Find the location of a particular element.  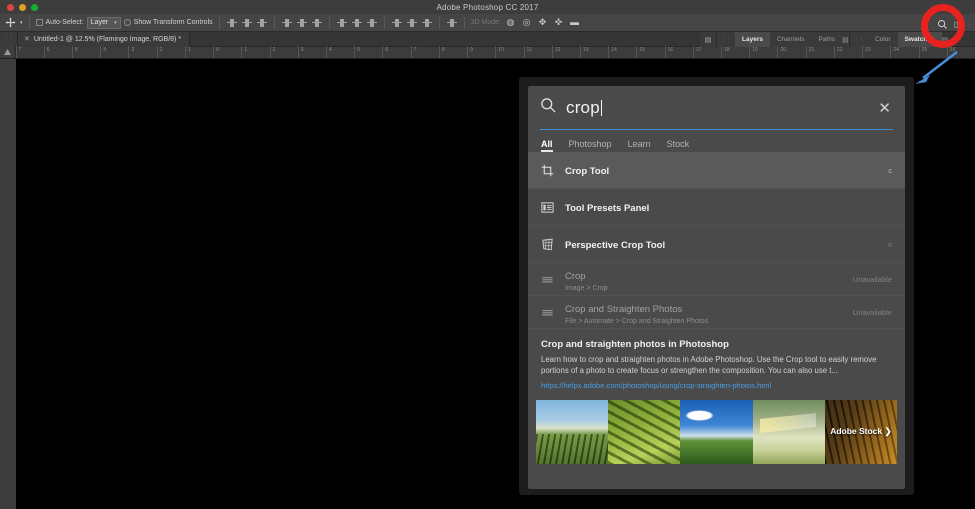

distribute-horizontal-center-icon is located at coordinates (412, 23).